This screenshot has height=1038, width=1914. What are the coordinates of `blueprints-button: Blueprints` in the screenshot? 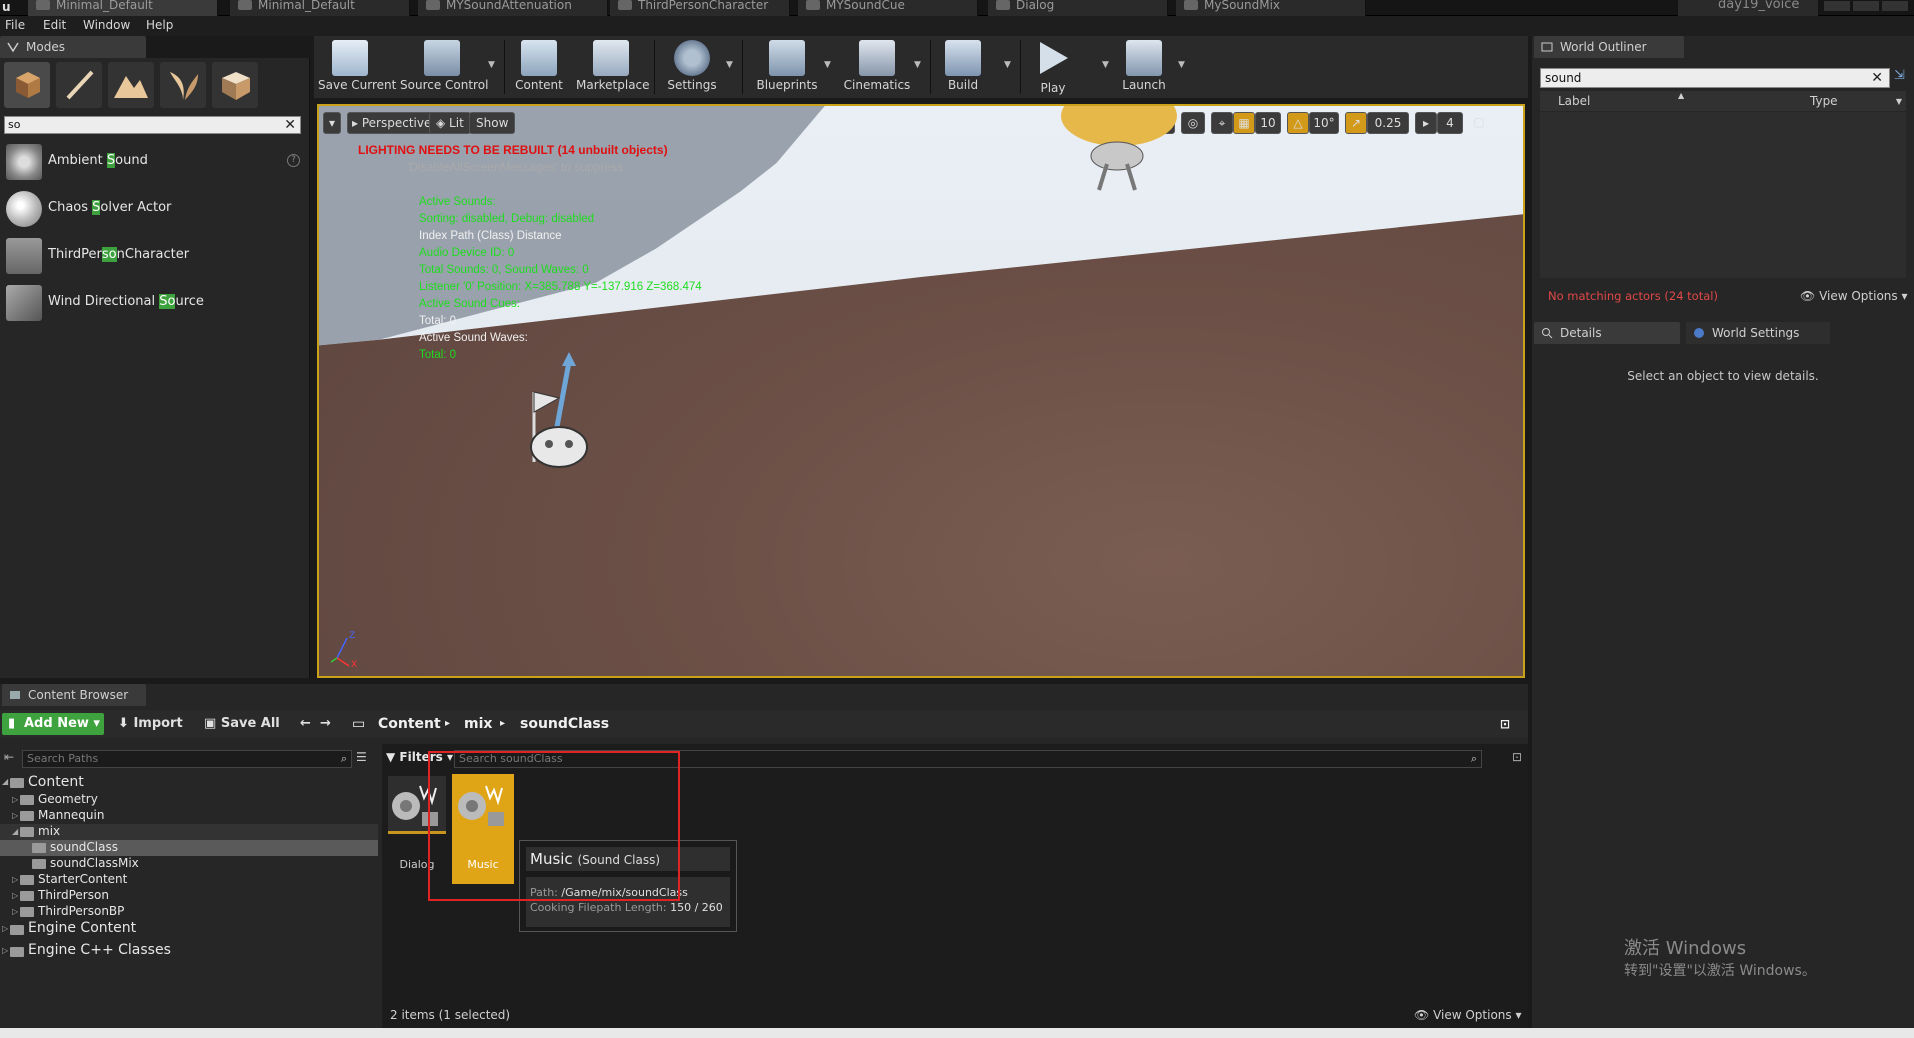 It's located at (787, 67).